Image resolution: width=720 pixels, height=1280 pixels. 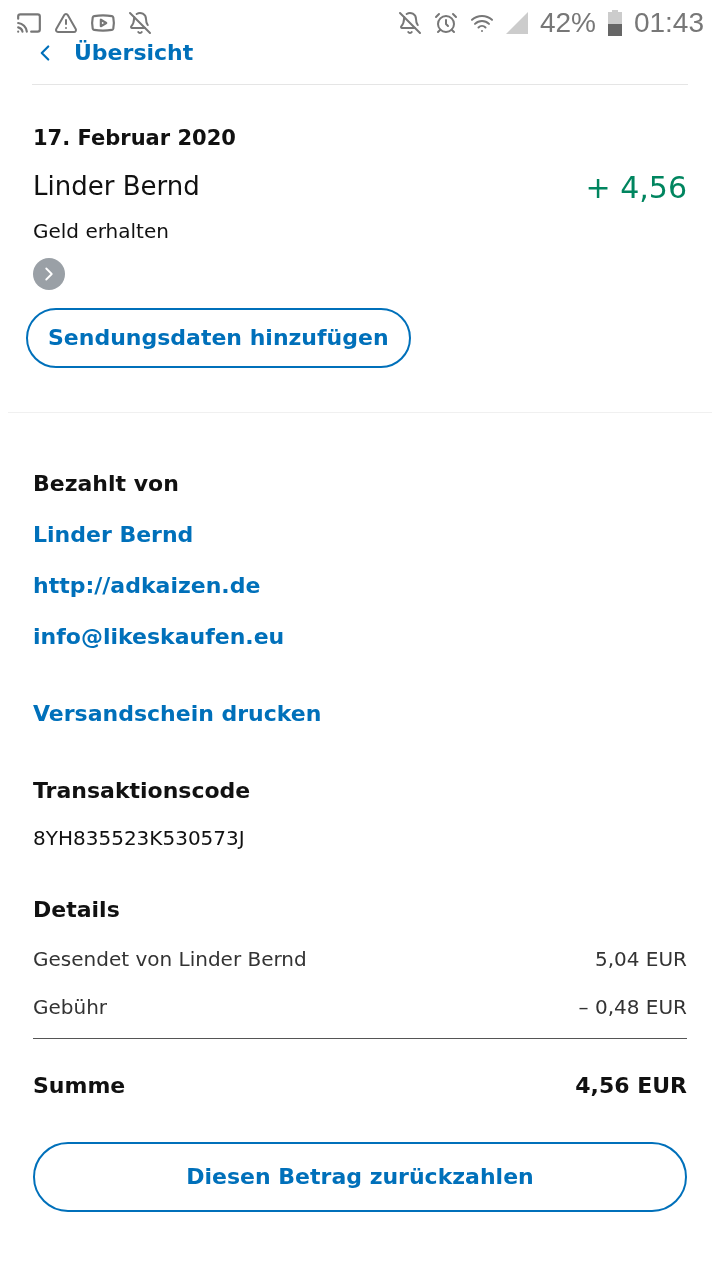 I want to click on alarm-icon, so click(x=445, y=23).